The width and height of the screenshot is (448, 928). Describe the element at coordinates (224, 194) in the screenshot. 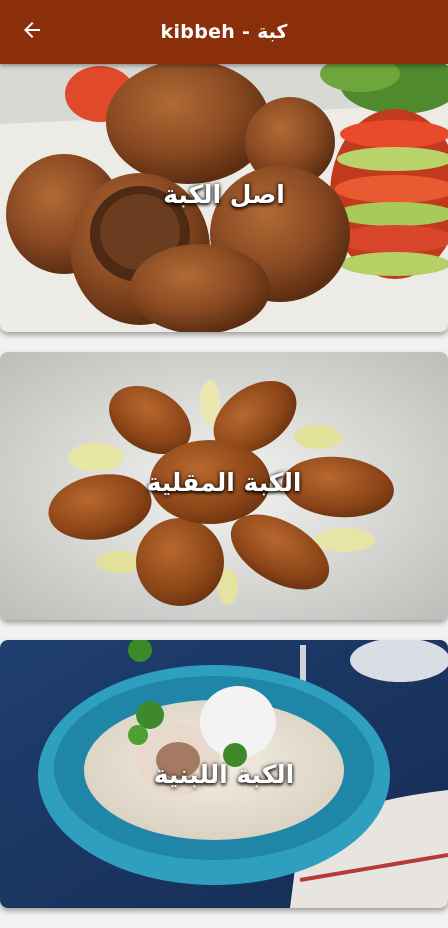

I see `recipe-card-label: اصل الكبة` at that location.